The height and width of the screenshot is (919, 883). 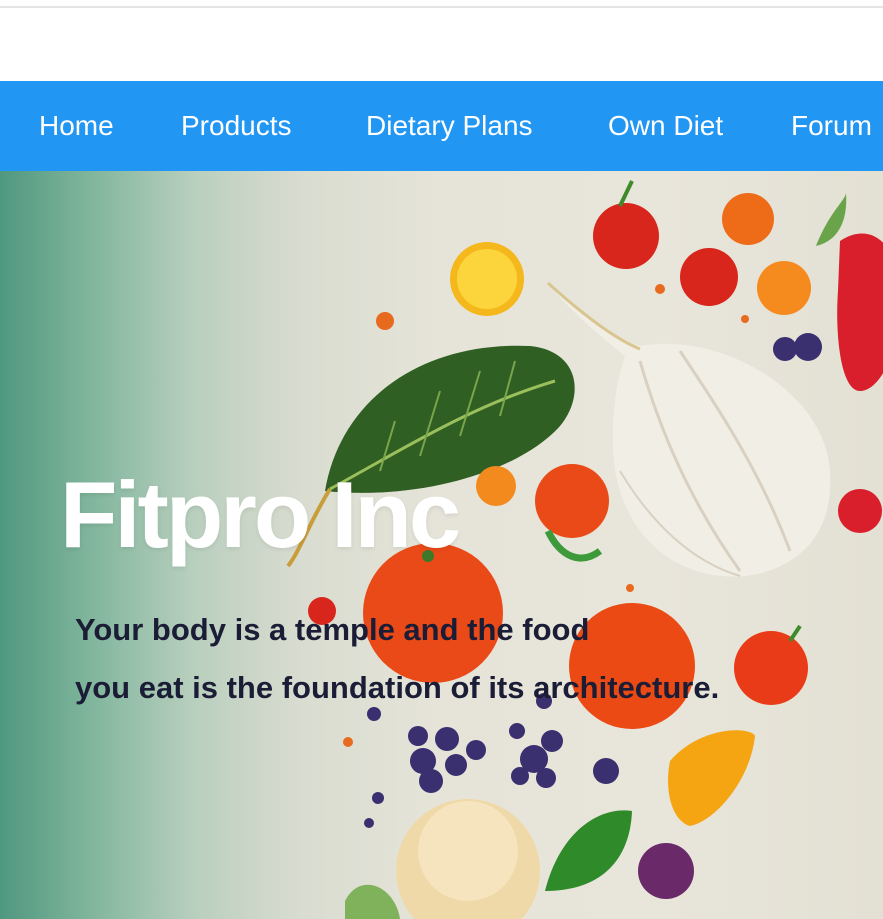 I want to click on hero-tagline-line: Your body is a temple and the food, so click(x=332, y=629).